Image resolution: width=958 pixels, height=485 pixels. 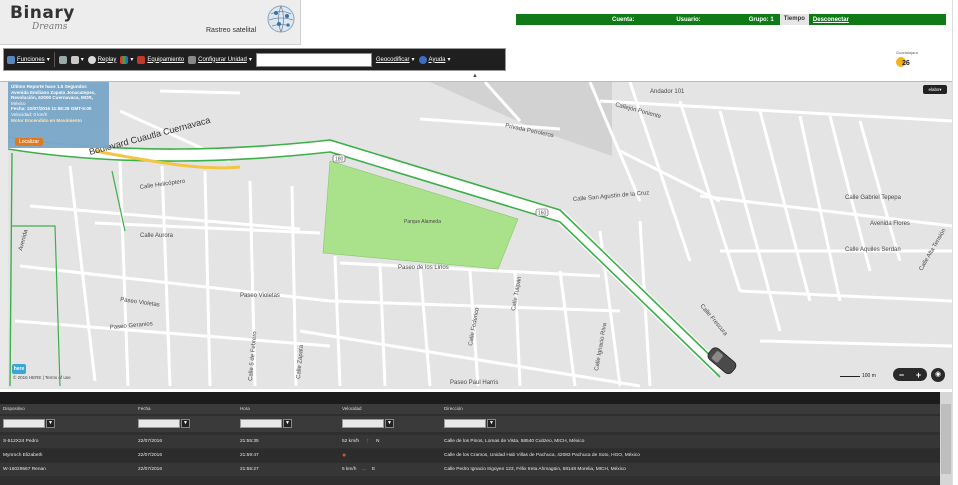 What do you see at coordinates (124, 59) in the screenshot?
I see `layers-icon` at bounding box center [124, 59].